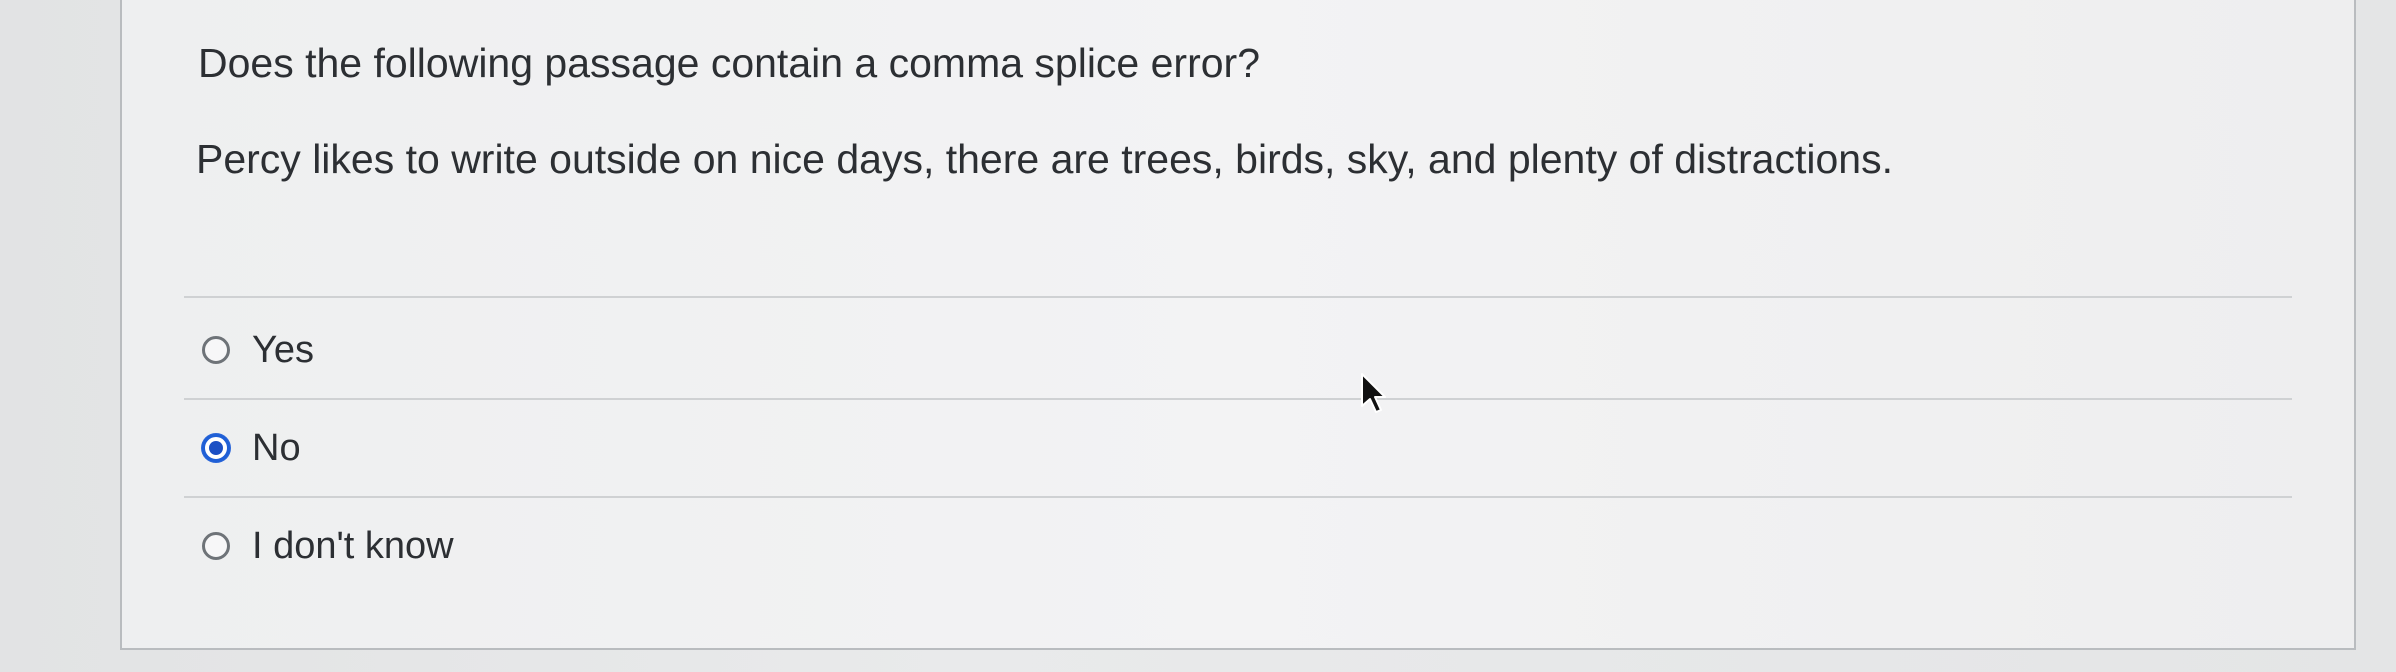  I want to click on mouse-pointer-icon, so click(1373, 393).